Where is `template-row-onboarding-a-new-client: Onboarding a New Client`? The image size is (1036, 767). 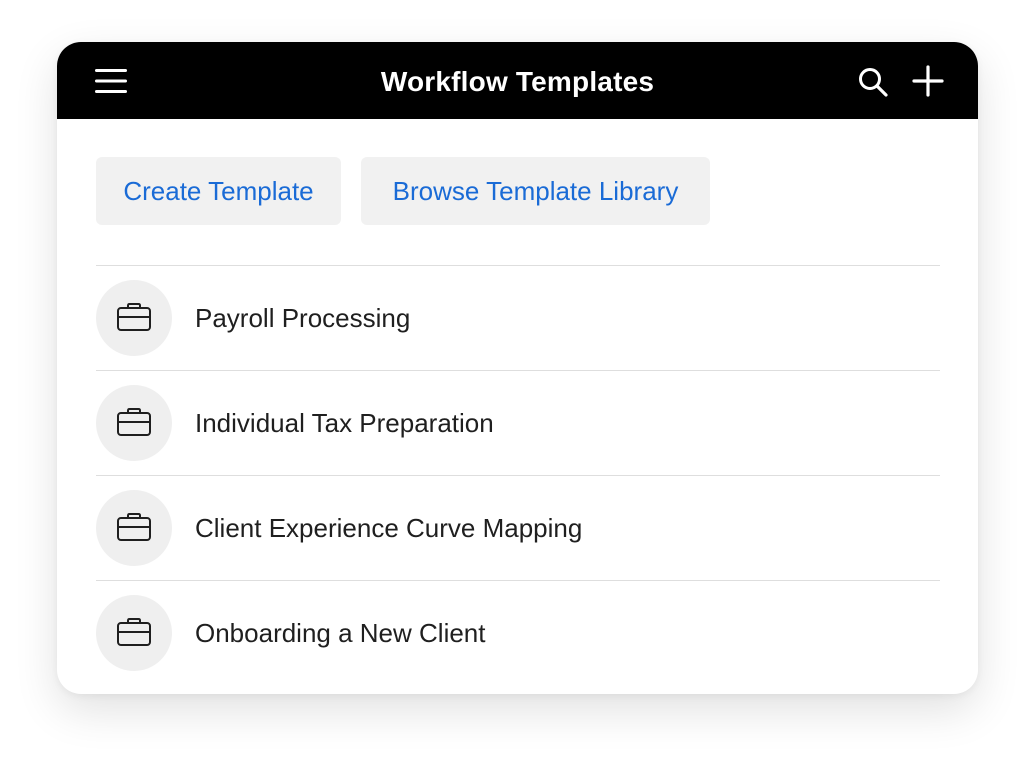 template-row-onboarding-a-new-client: Onboarding a New Client is located at coordinates (518, 633).